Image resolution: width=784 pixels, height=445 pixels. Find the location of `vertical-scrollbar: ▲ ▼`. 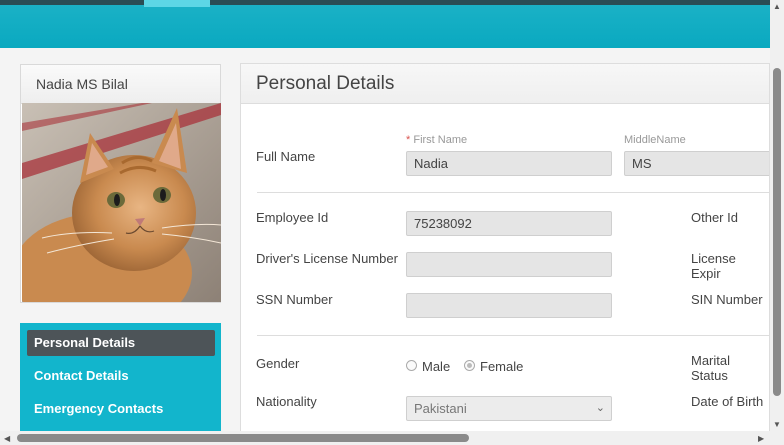

vertical-scrollbar: ▲ ▼ is located at coordinates (777, 215).